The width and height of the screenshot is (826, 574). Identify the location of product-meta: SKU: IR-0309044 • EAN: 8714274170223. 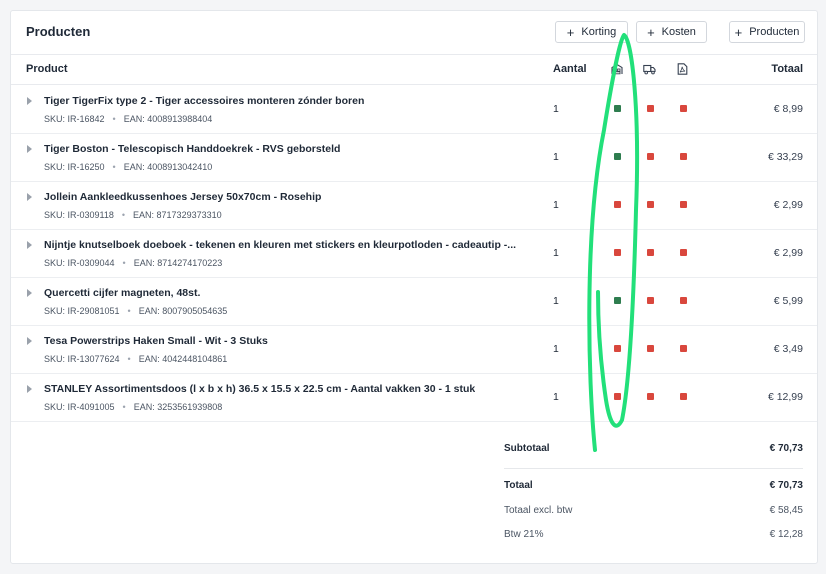
(133, 263).